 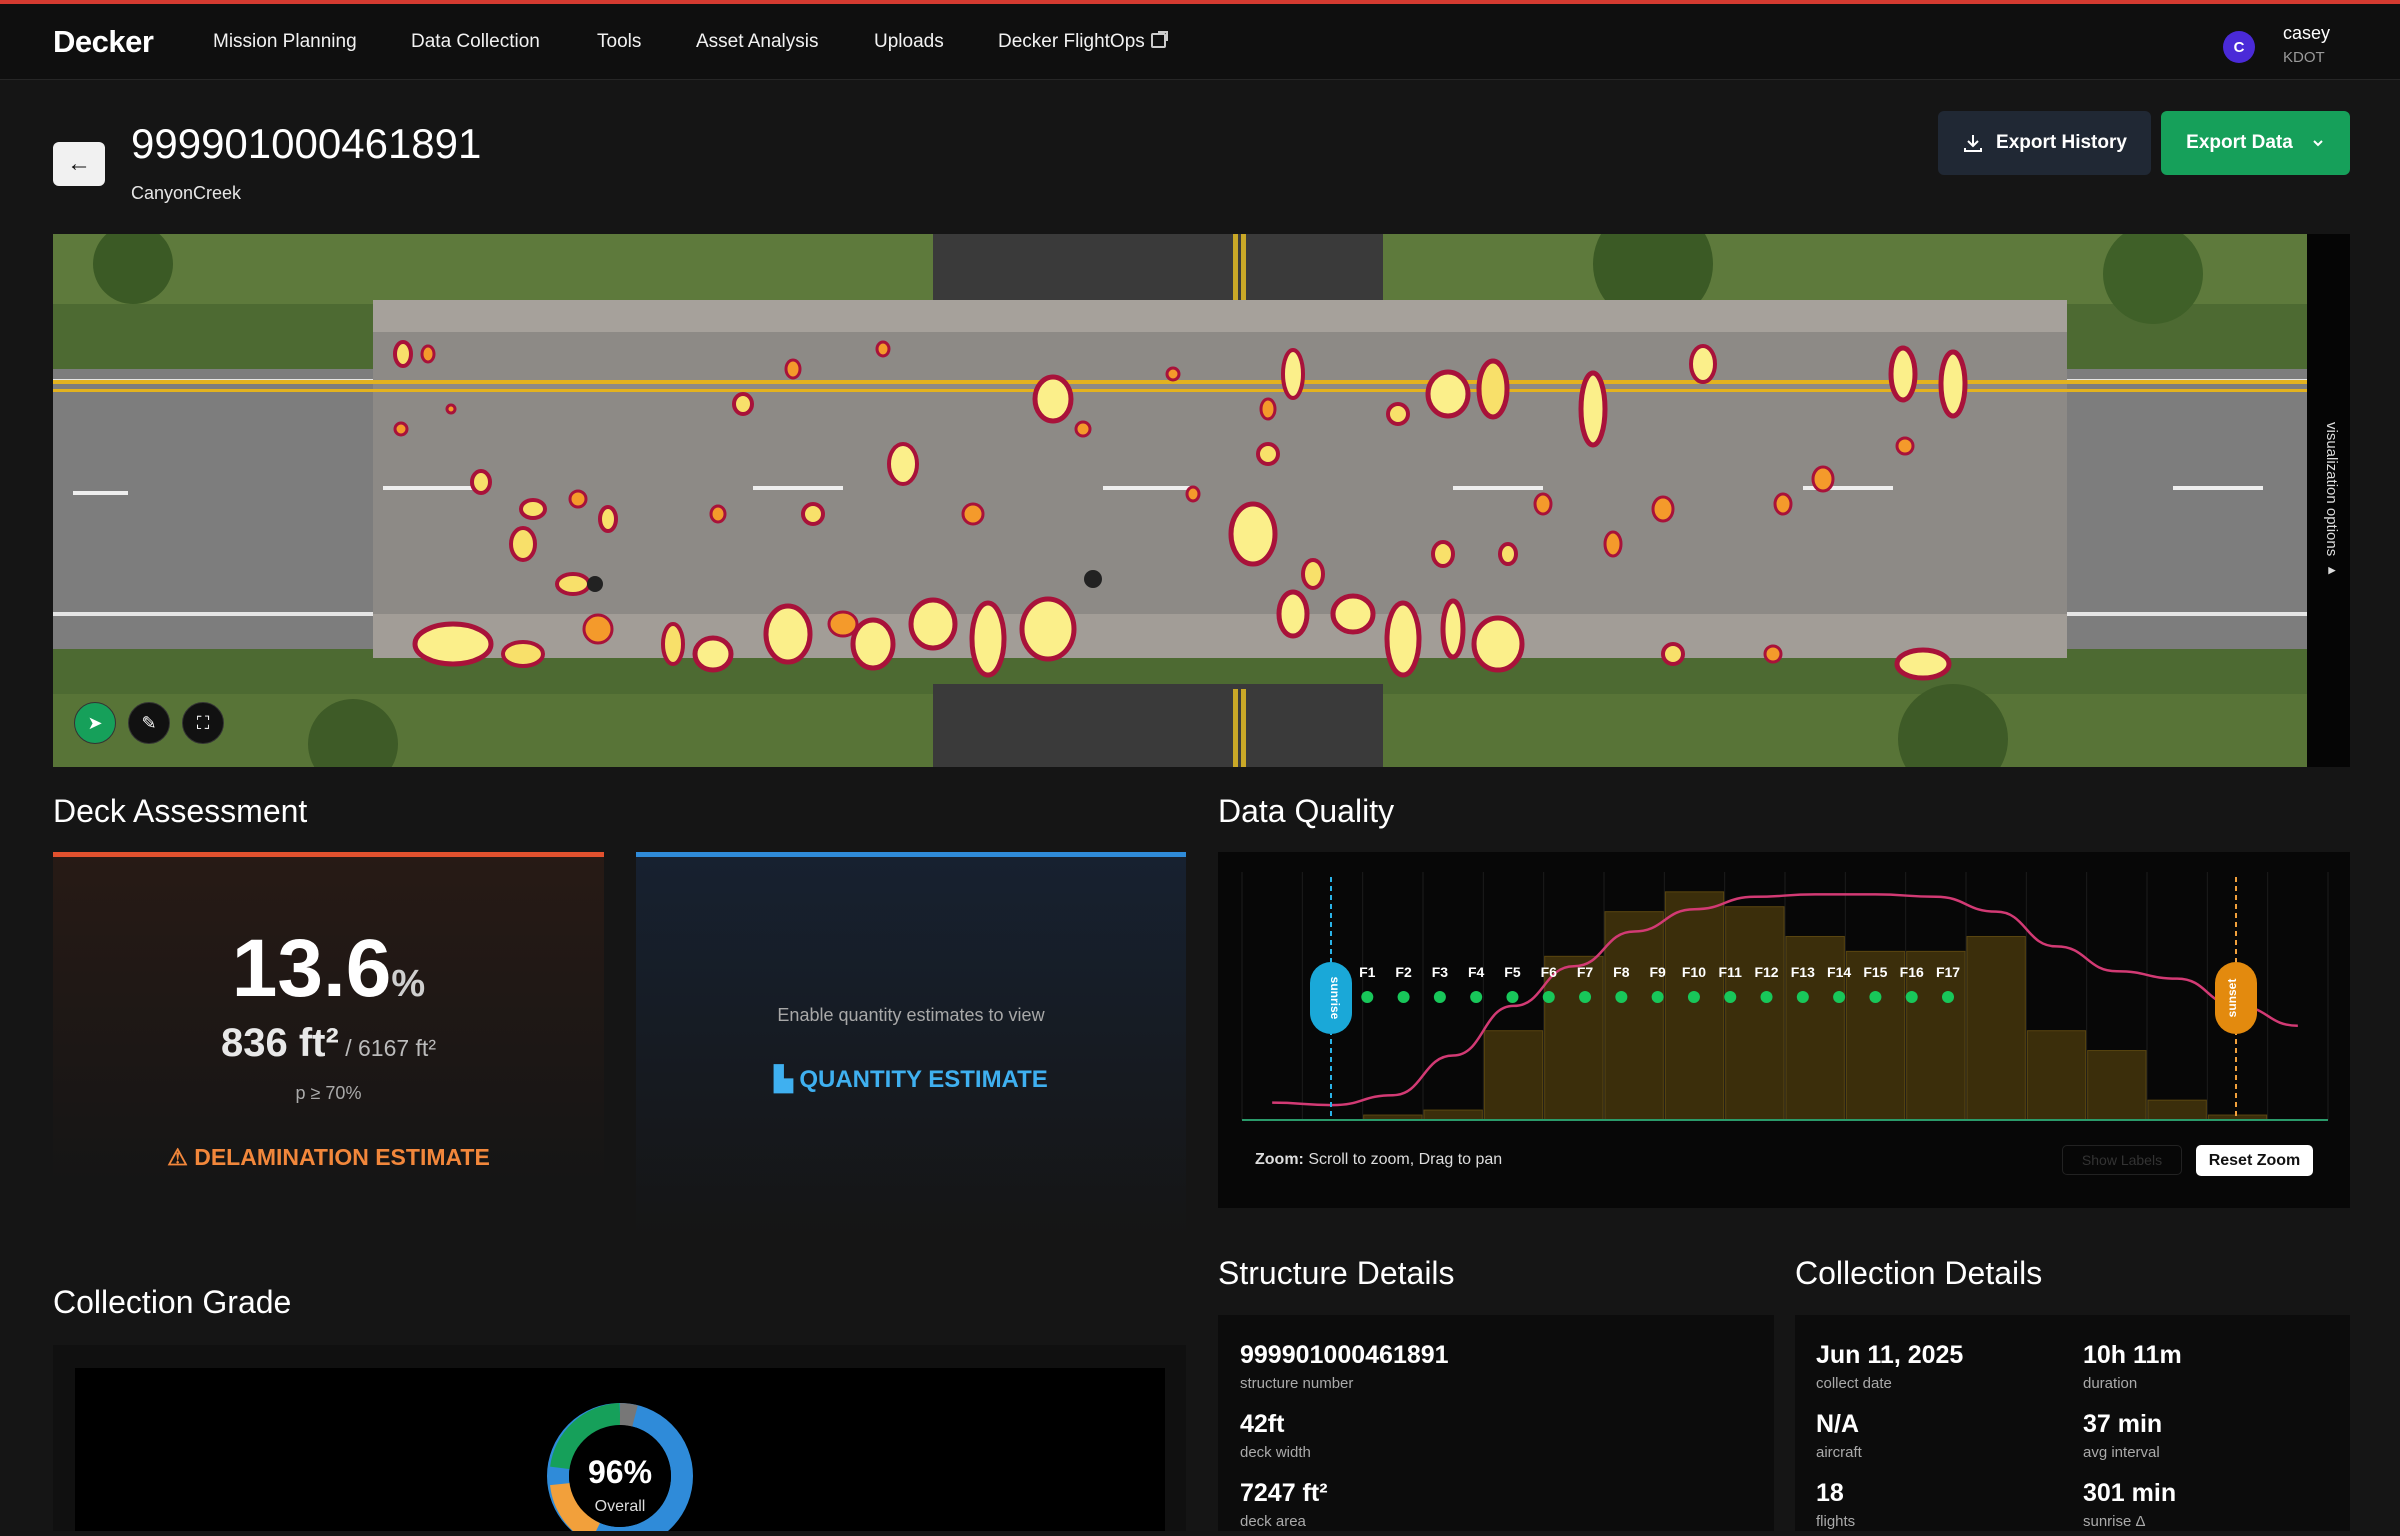 What do you see at coordinates (1336, 1273) in the screenshot?
I see `structure-details-heading: Structure Details` at bounding box center [1336, 1273].